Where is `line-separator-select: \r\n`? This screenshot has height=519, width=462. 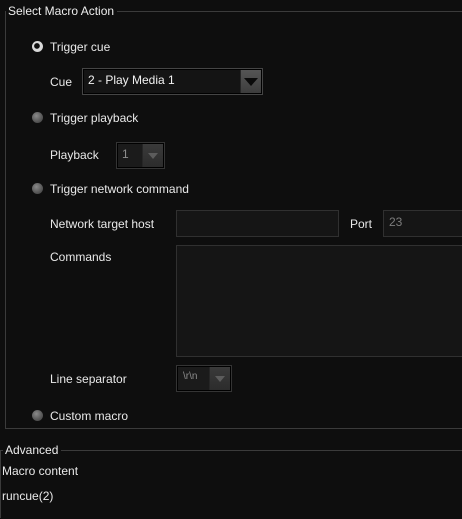 line-separator-select: \r\n is located at coordinates (204, 378).